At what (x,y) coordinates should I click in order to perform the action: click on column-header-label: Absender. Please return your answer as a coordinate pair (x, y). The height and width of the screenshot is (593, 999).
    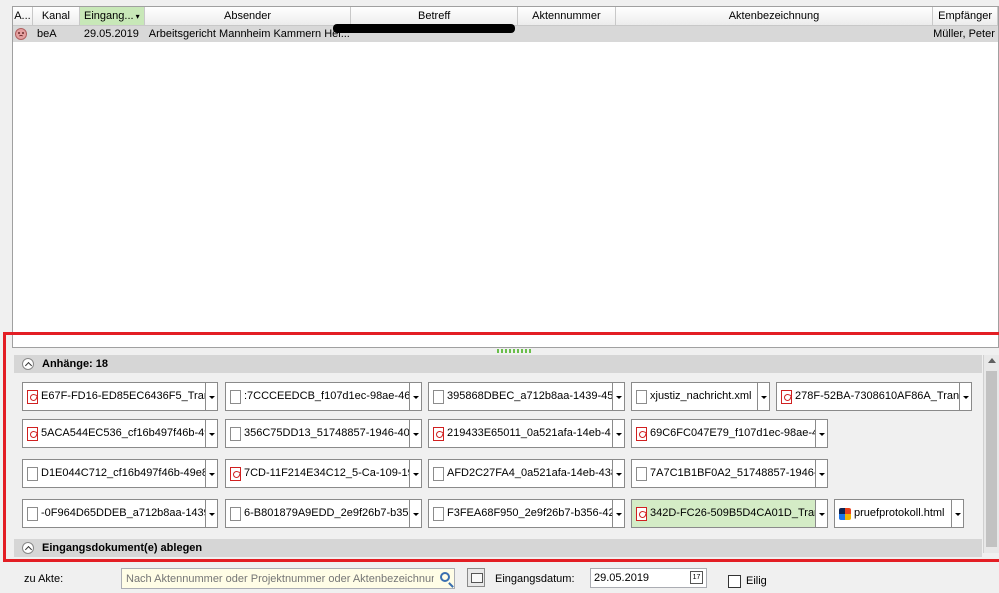
    Looking at the image, I should click on (247, 16).